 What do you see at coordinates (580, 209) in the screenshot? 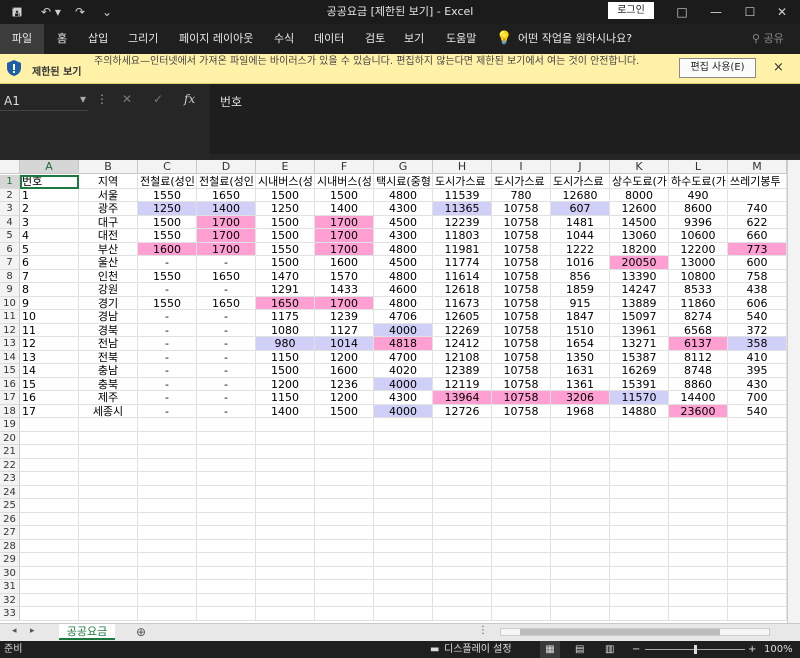
I see `grid-cell: 607` at bounding box center [580, 209].